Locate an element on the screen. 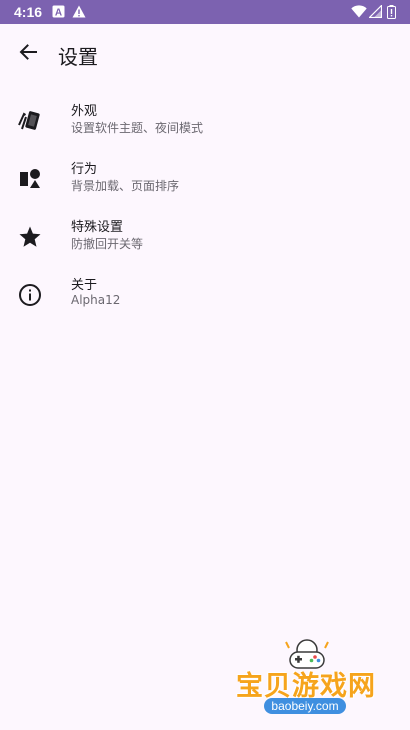  back-button is located at coordinates (28, 54).